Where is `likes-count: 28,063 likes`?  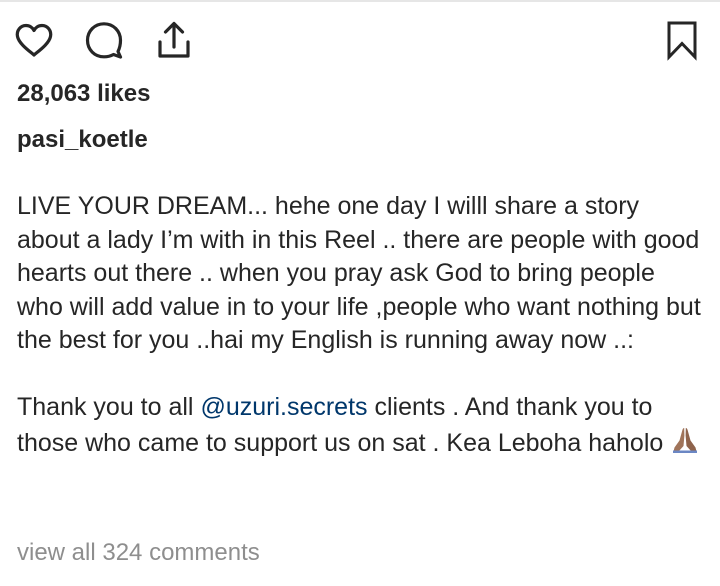
likes-count: 28,063 likes is located at coordinates (83, 94).